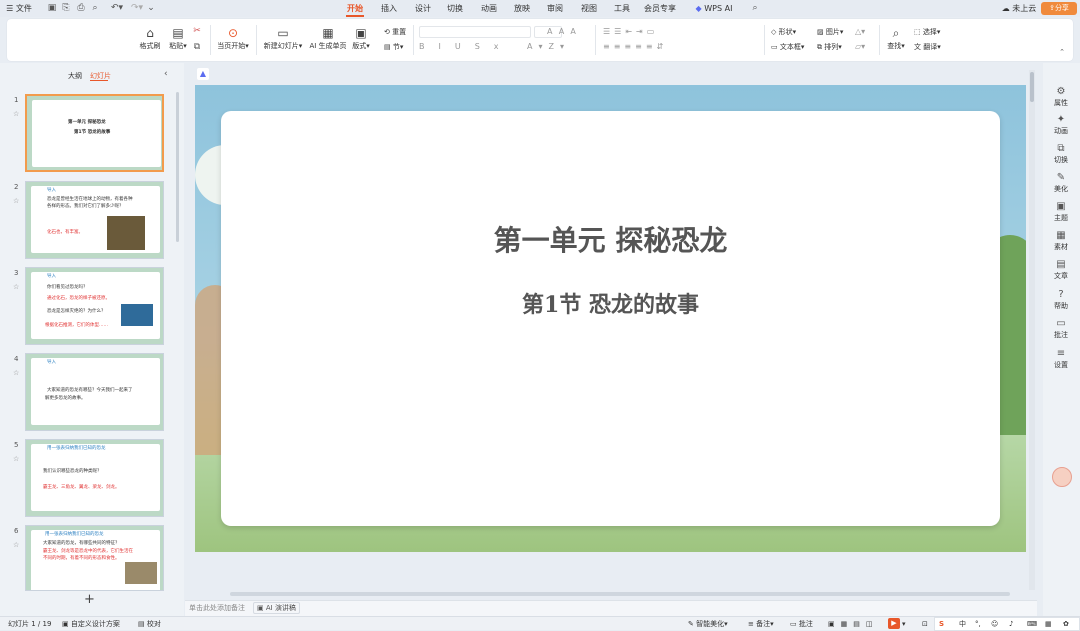  What do you see at coordinates (75, 76) in the screenshot?
I see `tab-outline: 大纲` at bounding box center [75, 76].